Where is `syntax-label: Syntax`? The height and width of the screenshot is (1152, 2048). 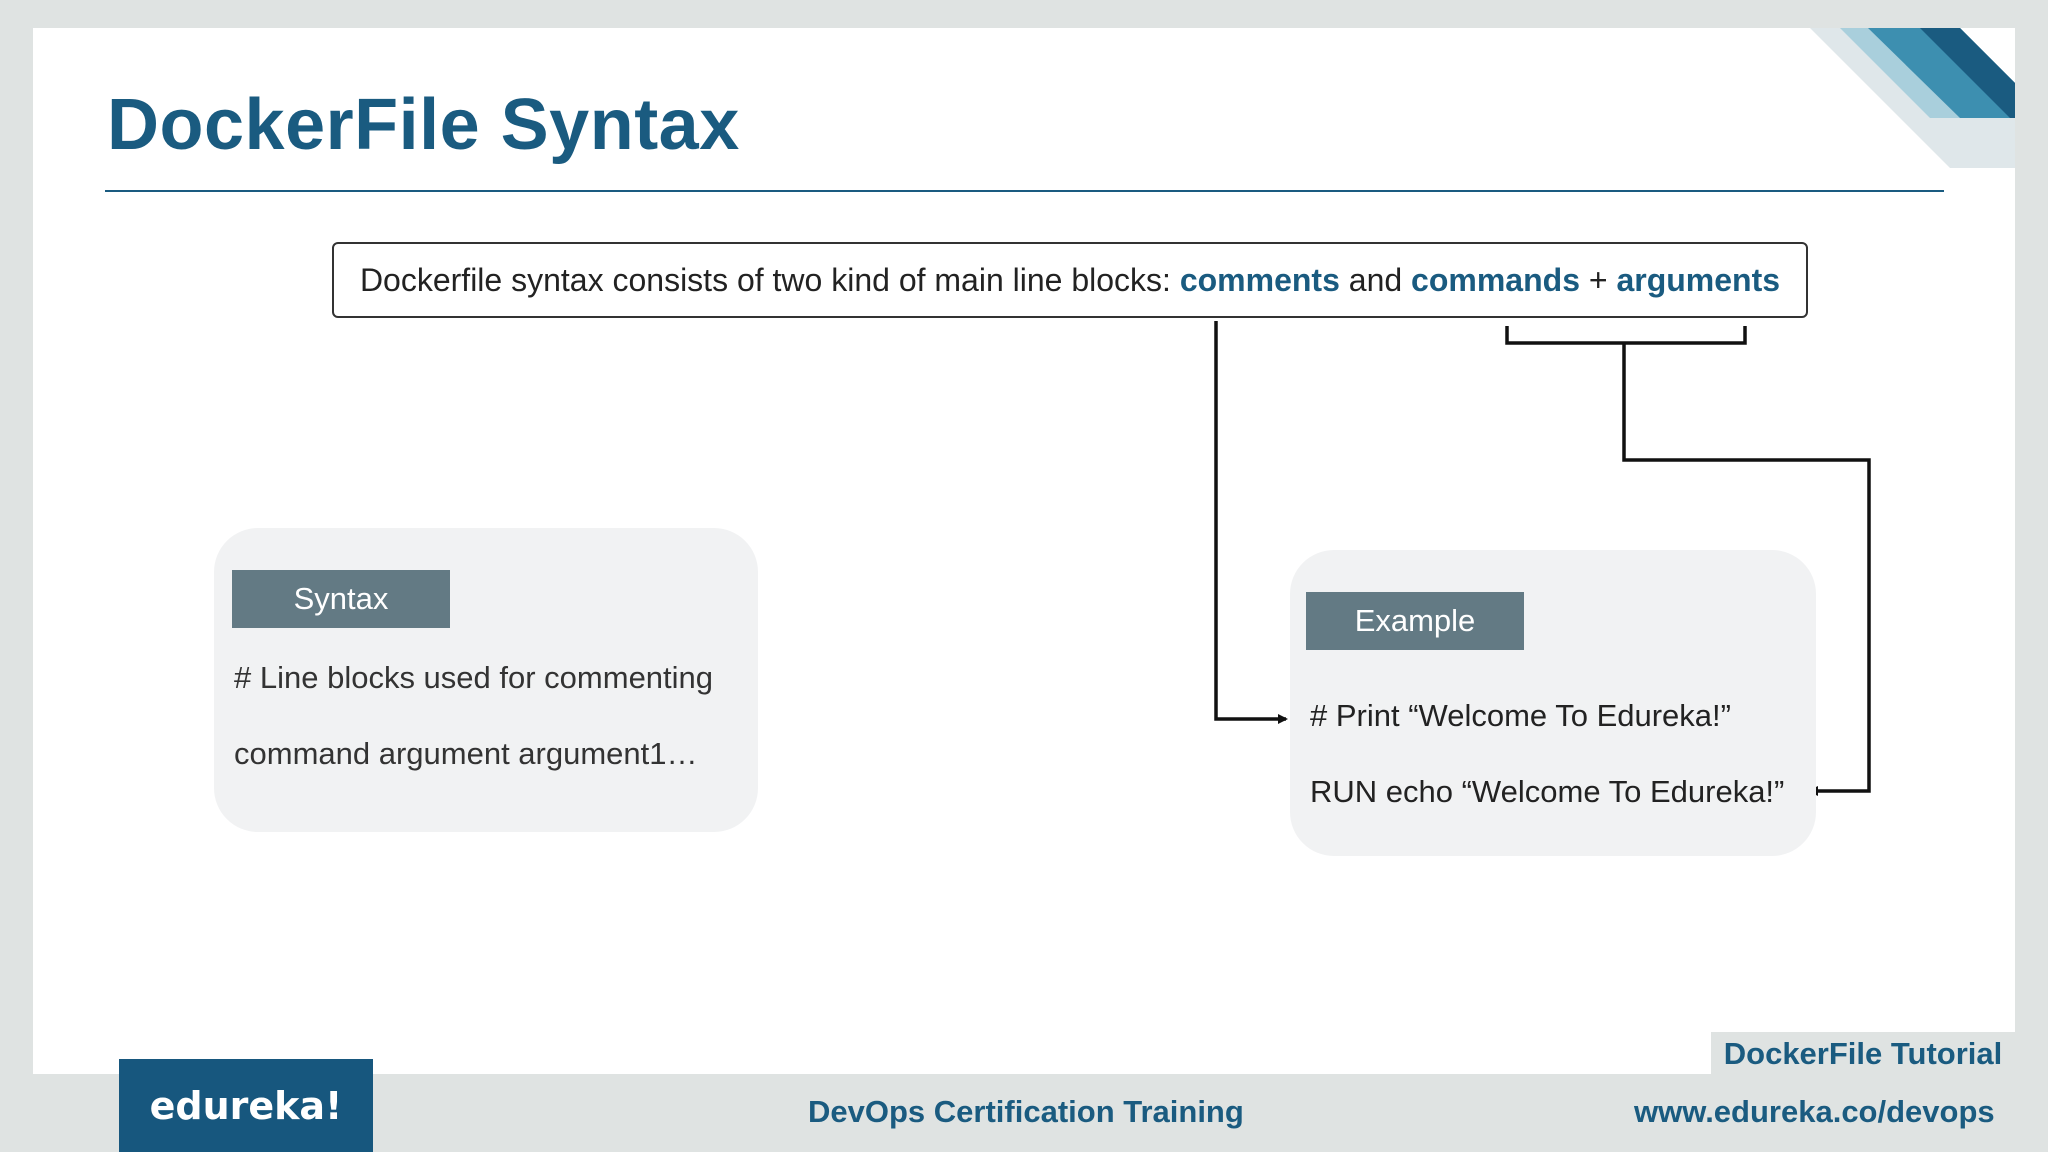
syntax-label: Syntax is located at coordinates (341, 599).